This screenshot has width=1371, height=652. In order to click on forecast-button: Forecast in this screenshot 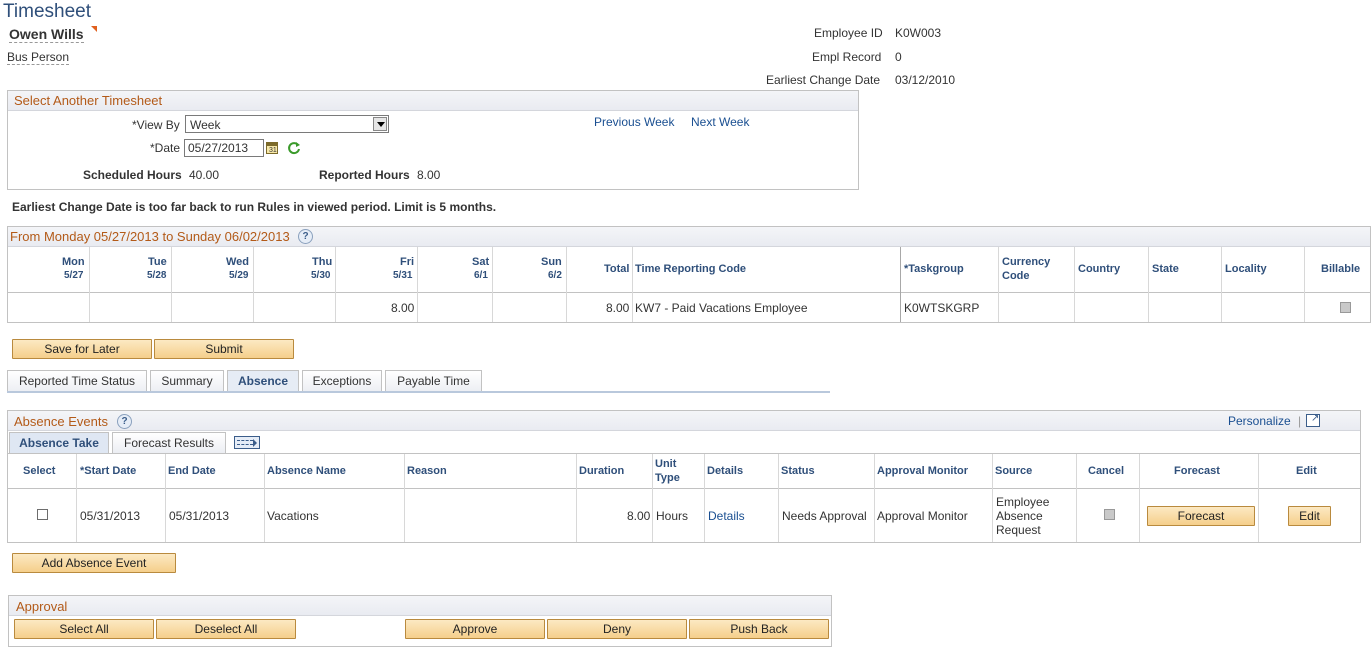, I will do `click(1201, 516)`.